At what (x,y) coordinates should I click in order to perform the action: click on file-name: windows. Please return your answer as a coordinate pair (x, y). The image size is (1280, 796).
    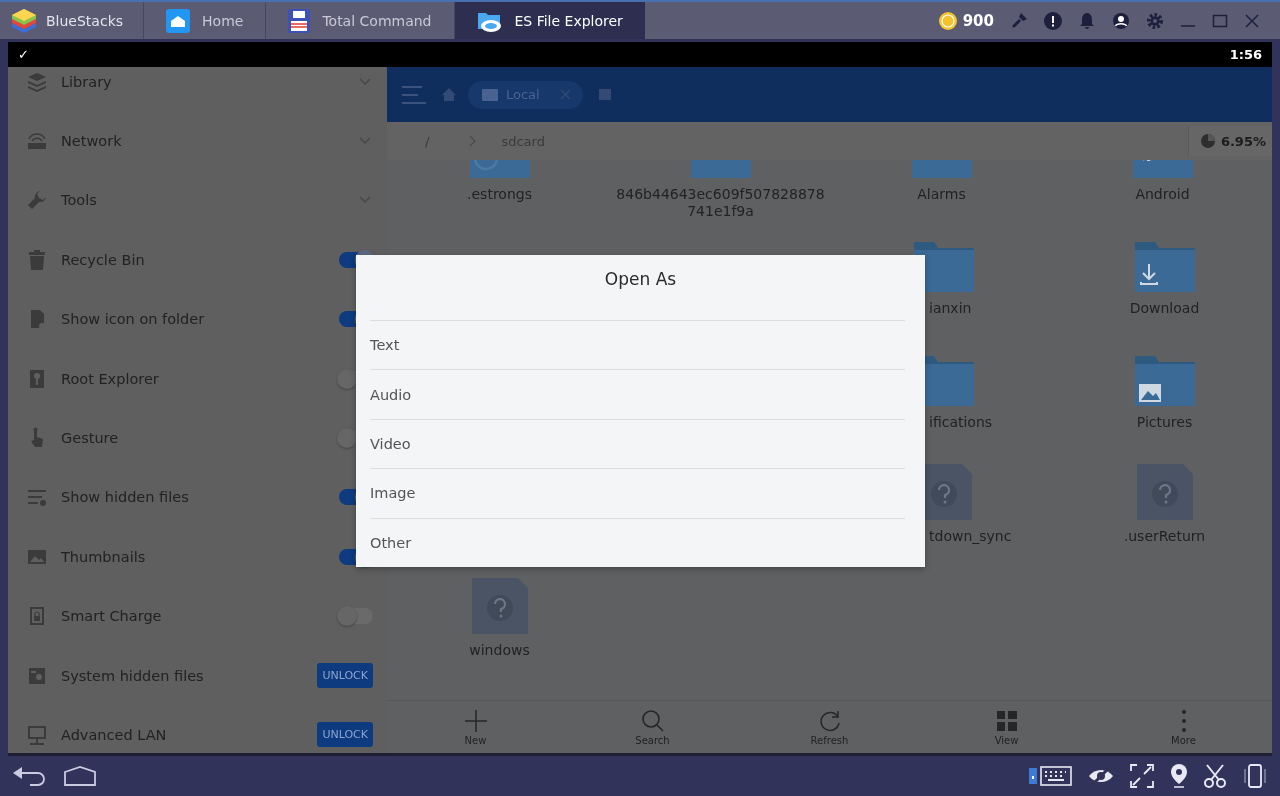
    Looking at the image, I should click on (499, 650).